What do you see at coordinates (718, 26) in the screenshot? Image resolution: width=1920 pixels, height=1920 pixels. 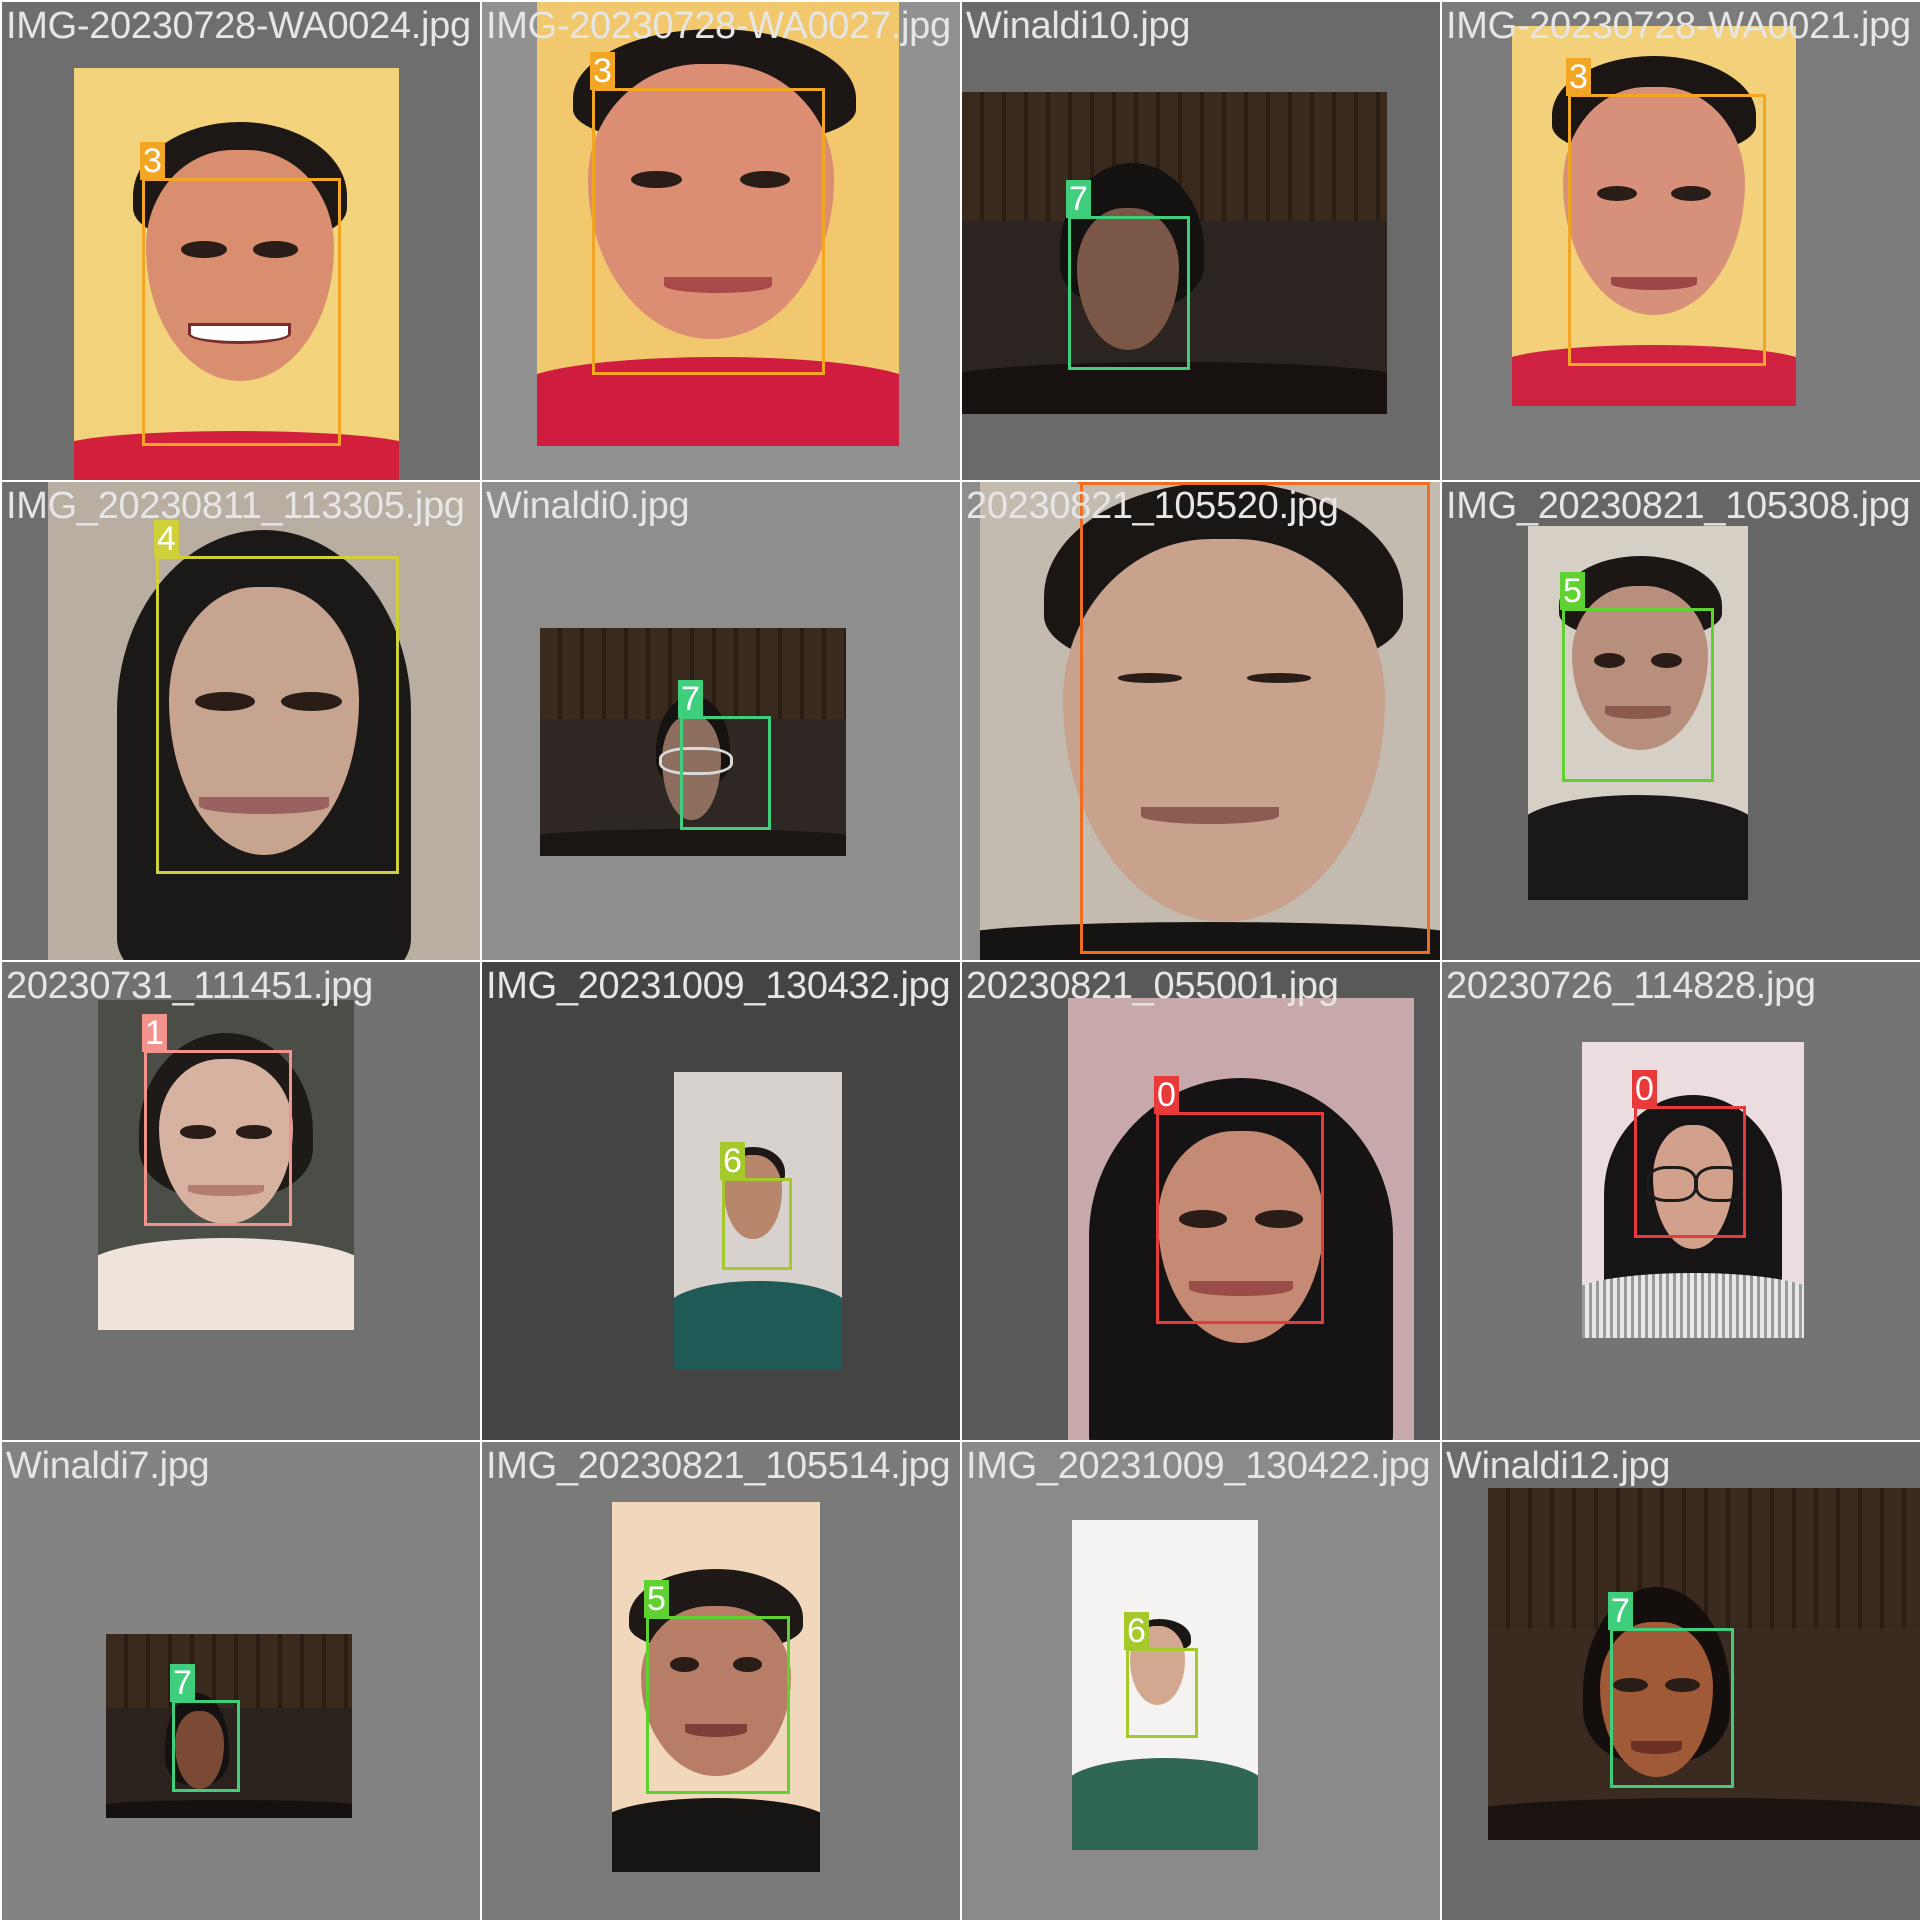 I see `image-filename: IMG-20230728-WA0027.jpg` at bounding box center [718, 26].